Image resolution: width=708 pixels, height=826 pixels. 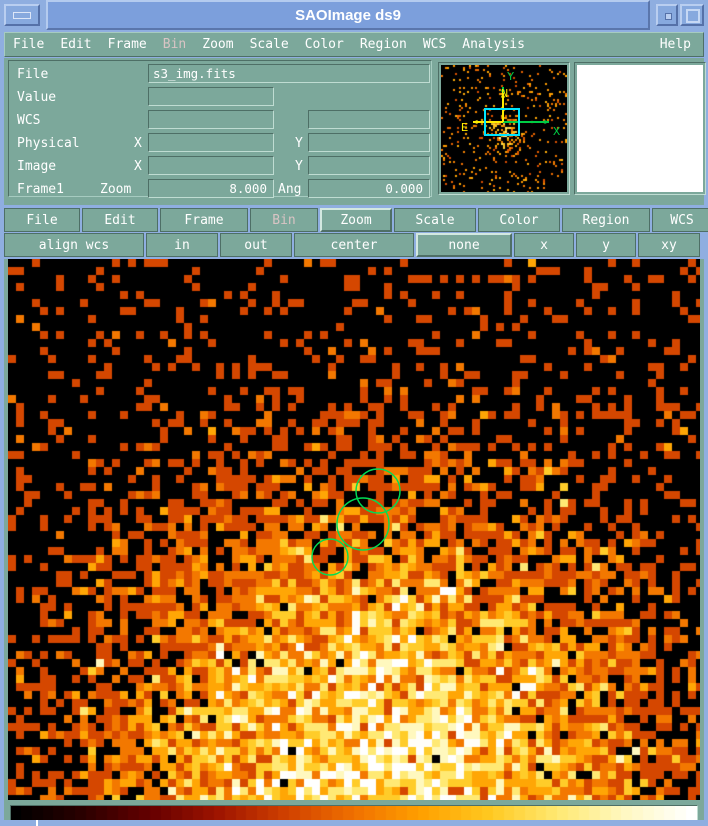 What do you see at coordinates (33, 74) in the screenshot?
I see `label-file: File` at bounding box center [33, 74].